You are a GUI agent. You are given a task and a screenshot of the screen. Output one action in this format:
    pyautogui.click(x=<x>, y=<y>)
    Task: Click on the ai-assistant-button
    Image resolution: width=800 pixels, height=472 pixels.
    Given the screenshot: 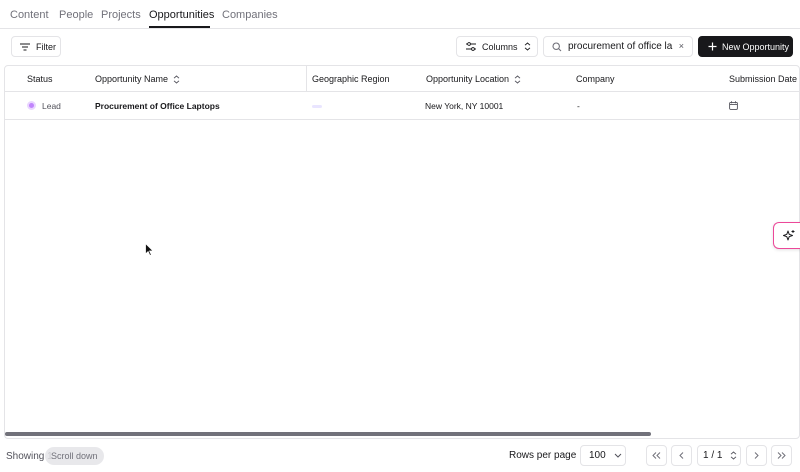 What is the action you would take?
    pyautogui.click(x=786, y=235)
    